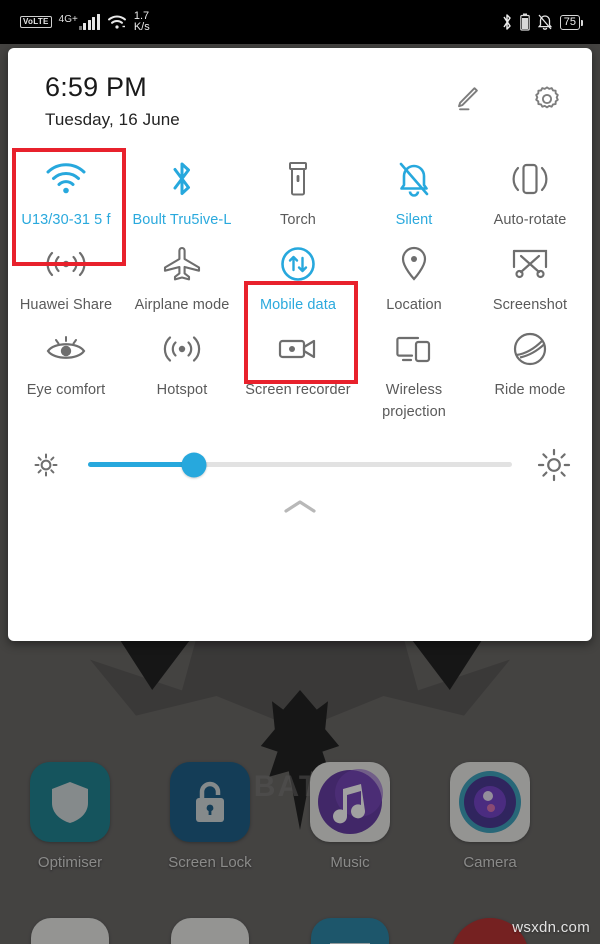  I want to click on tile-label: Eye comfort, so click(66, 390).